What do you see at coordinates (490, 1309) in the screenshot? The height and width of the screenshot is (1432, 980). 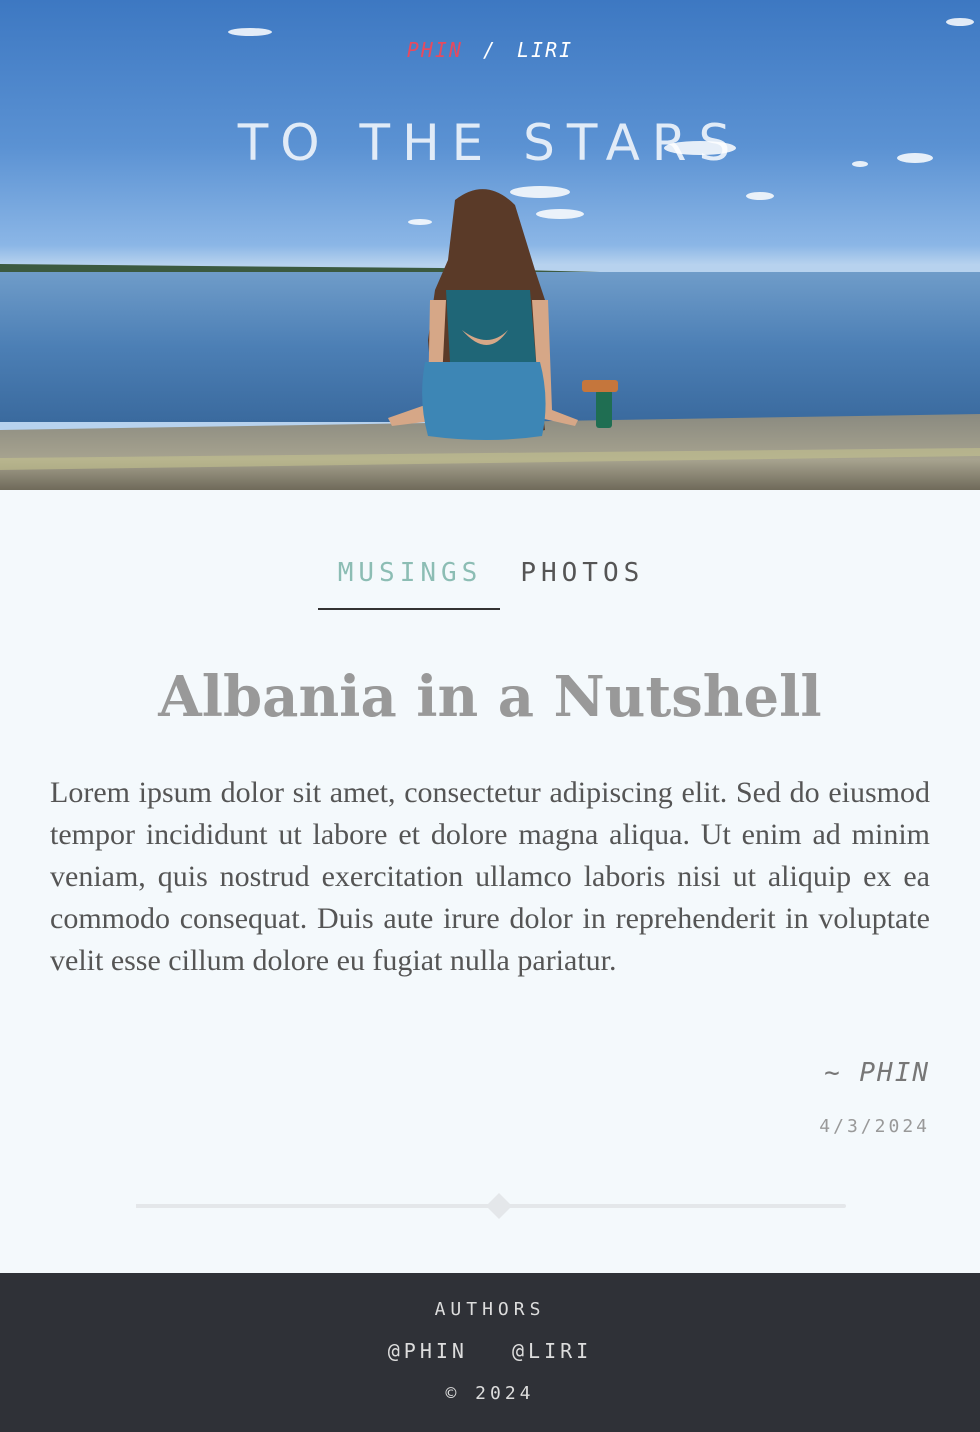 I see `footer-heading: AUTHORS` at bounding box center [490, 1309].